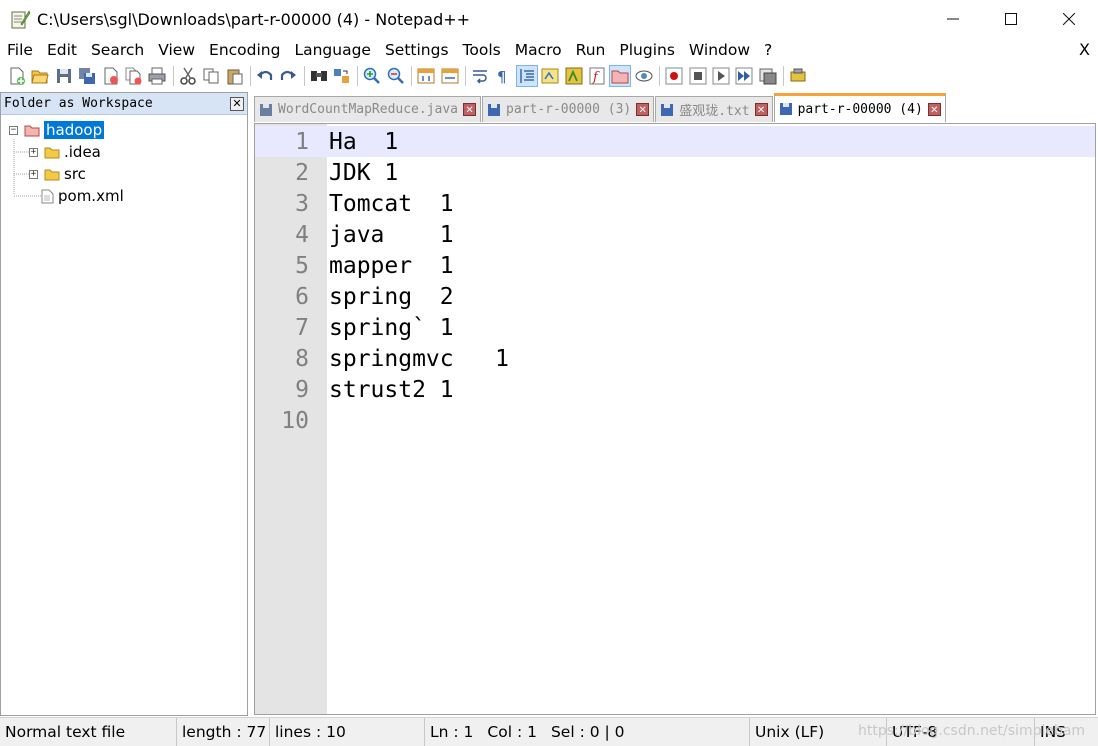  I want to click on menu-language: Language, so click(332, 50).